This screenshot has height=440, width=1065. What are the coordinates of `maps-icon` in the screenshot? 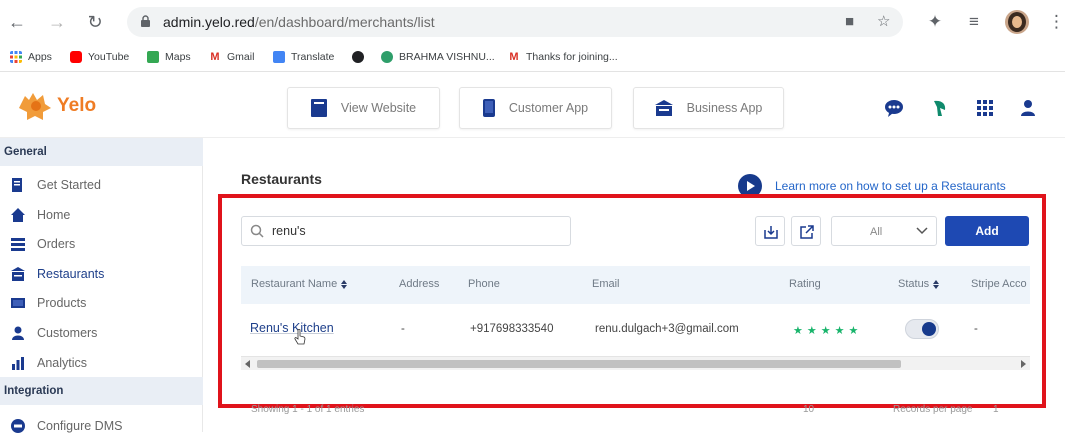 It's located at (153, 57).